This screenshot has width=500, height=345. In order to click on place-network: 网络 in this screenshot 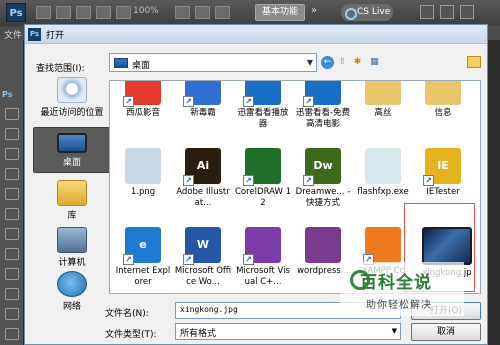, I will do `click(72, 291)`.